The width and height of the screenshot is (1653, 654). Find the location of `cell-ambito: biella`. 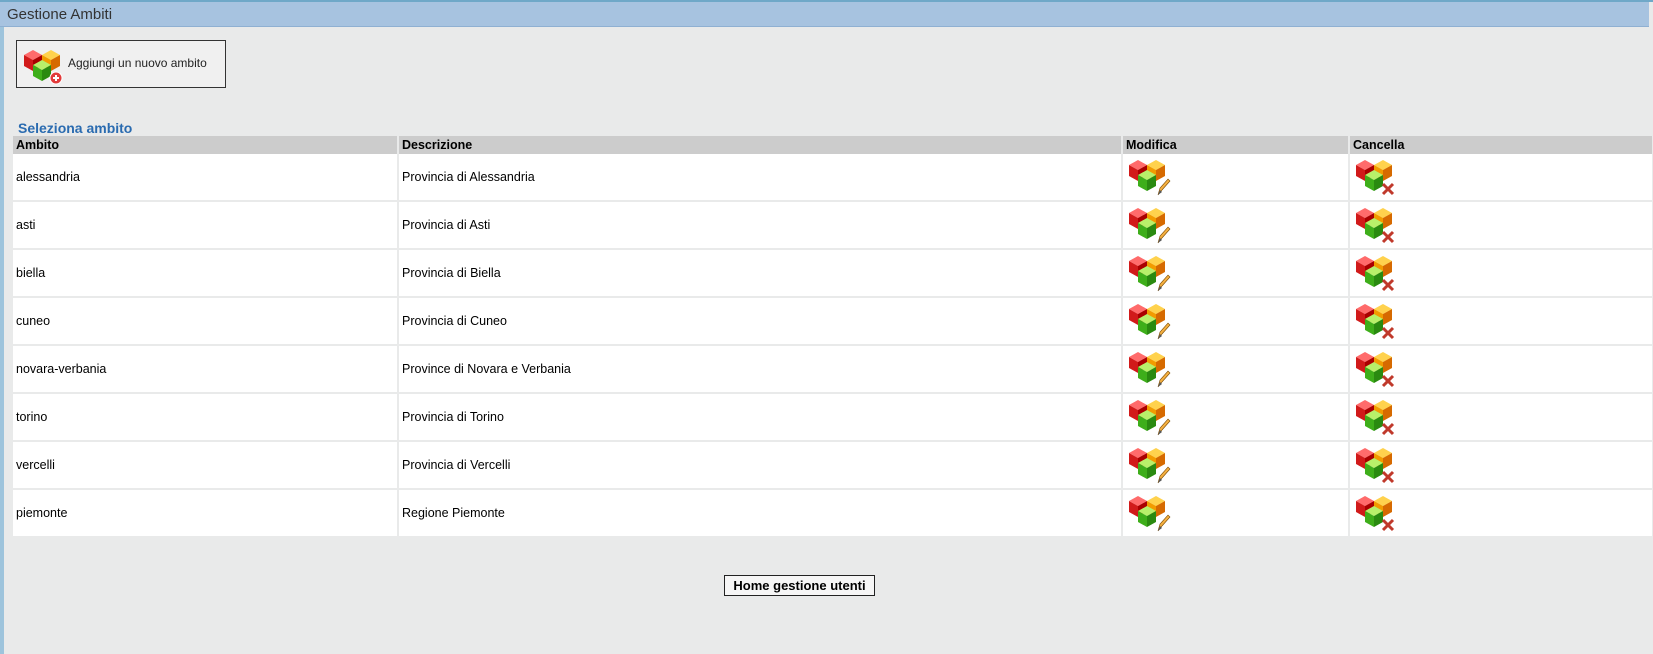

cell-ambito: biella is located at coordinates (206, 273).